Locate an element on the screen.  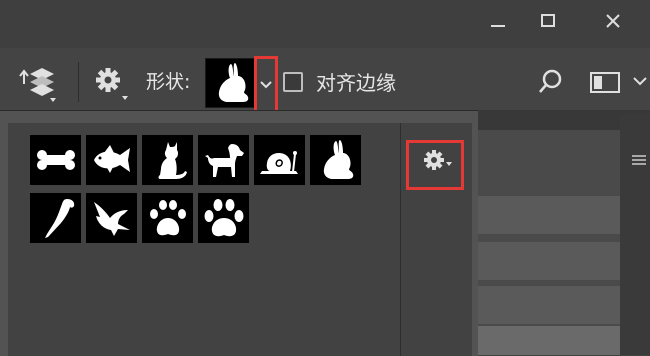
align-edges-checkbox is located at coordinates (293, 82).